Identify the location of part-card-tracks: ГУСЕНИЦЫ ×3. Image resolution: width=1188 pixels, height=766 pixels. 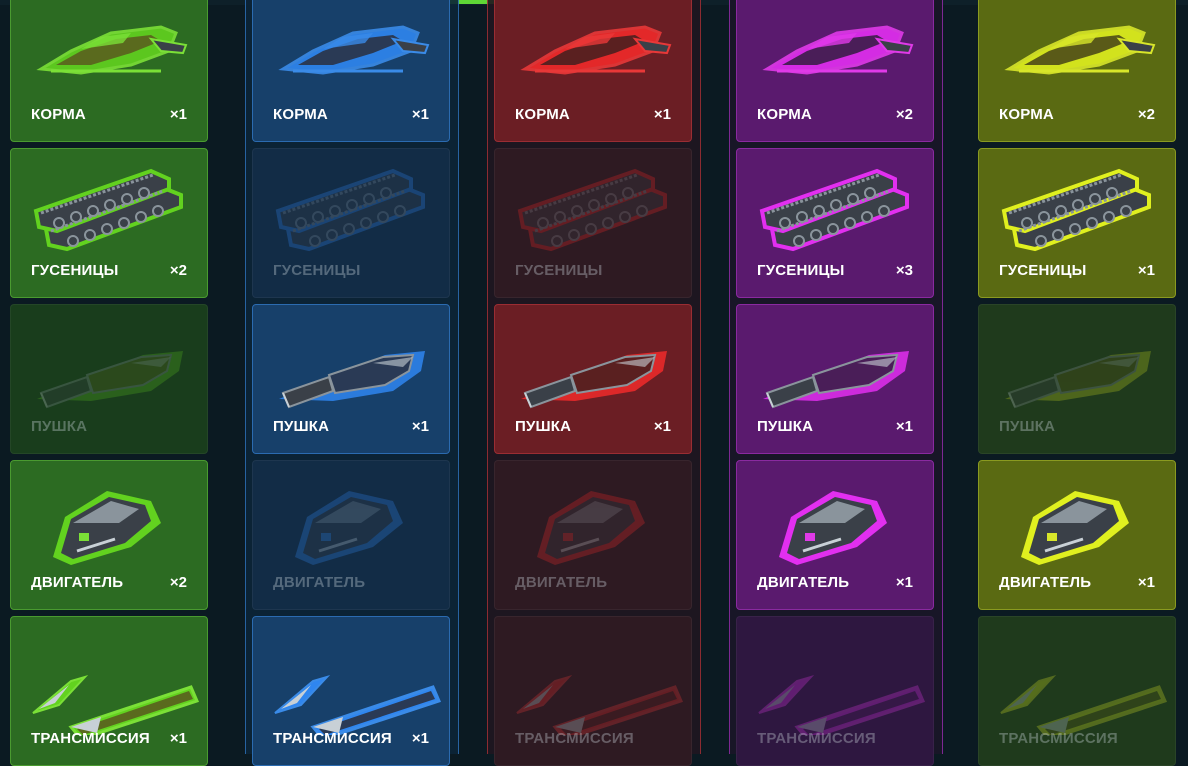
(835, 223).